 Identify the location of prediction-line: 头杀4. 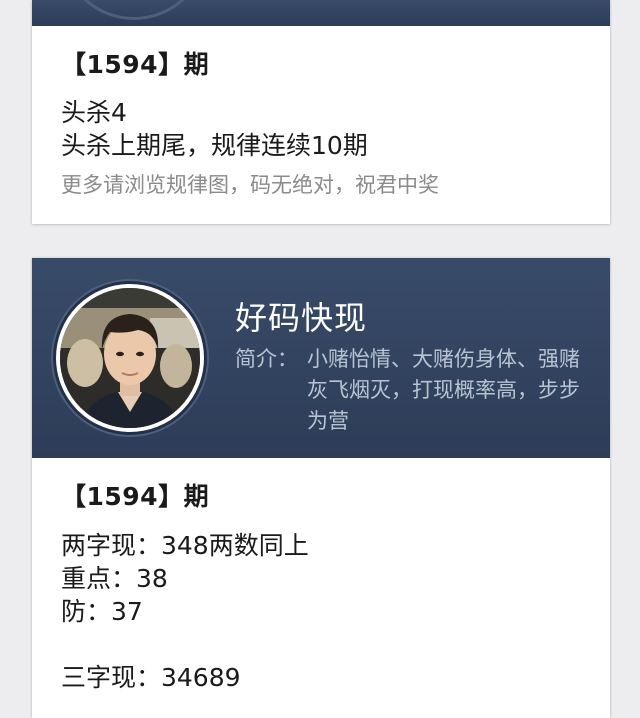
(94, 112).